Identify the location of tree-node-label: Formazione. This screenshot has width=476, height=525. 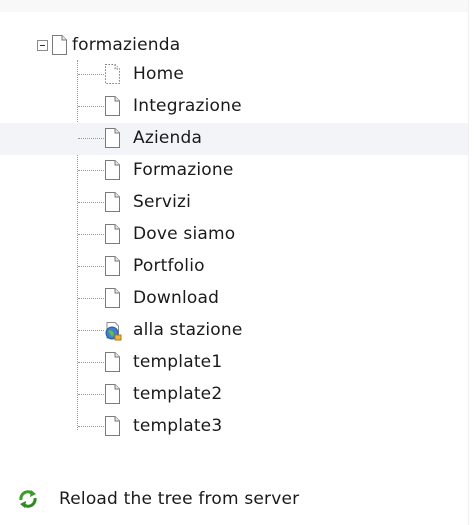
(183, 170).